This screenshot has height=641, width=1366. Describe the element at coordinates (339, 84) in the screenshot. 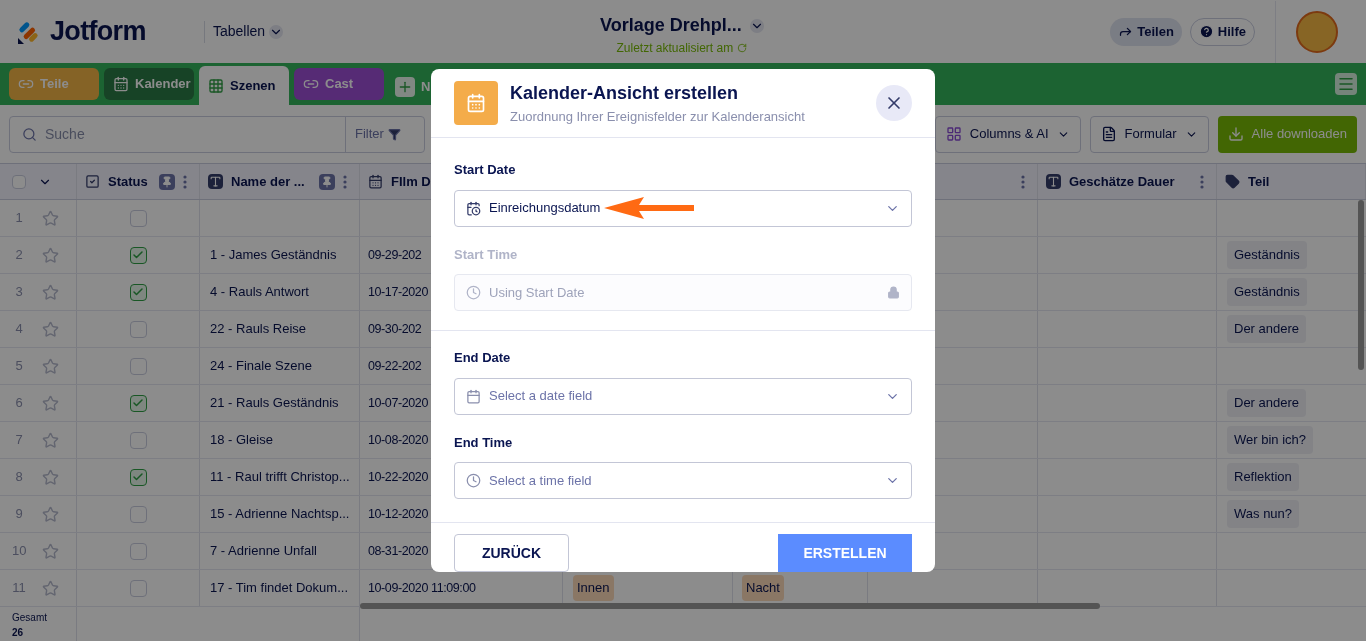

I see `view-tab: Cast` at that location.